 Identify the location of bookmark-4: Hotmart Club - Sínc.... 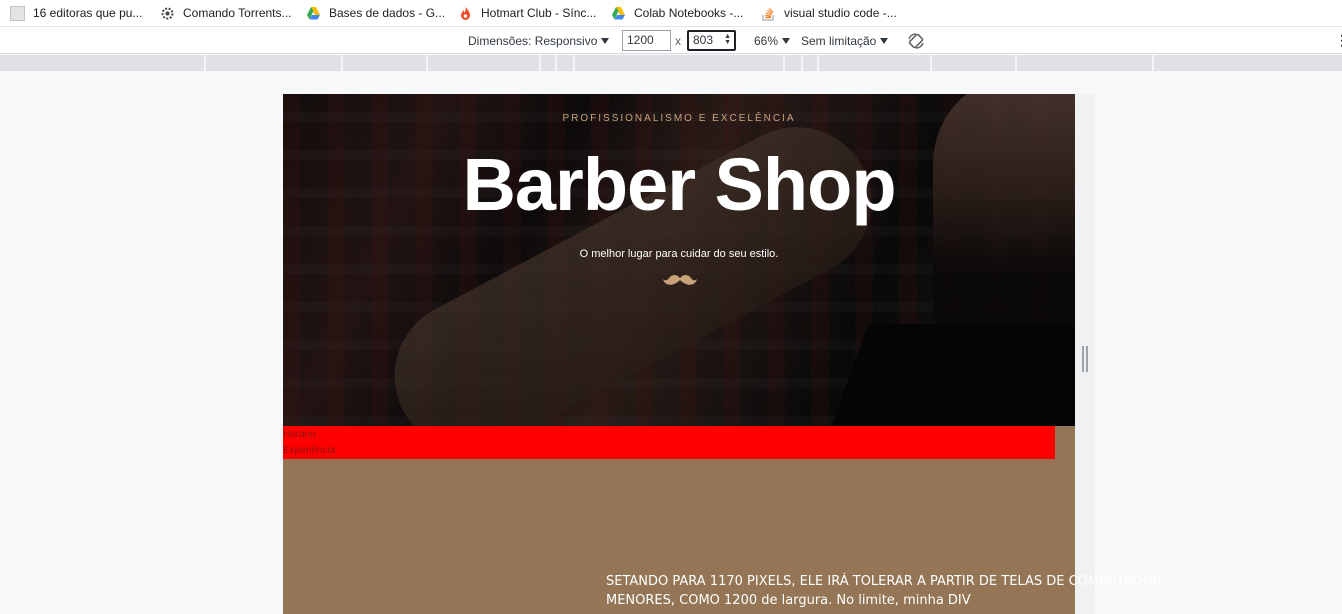
(527, 13).